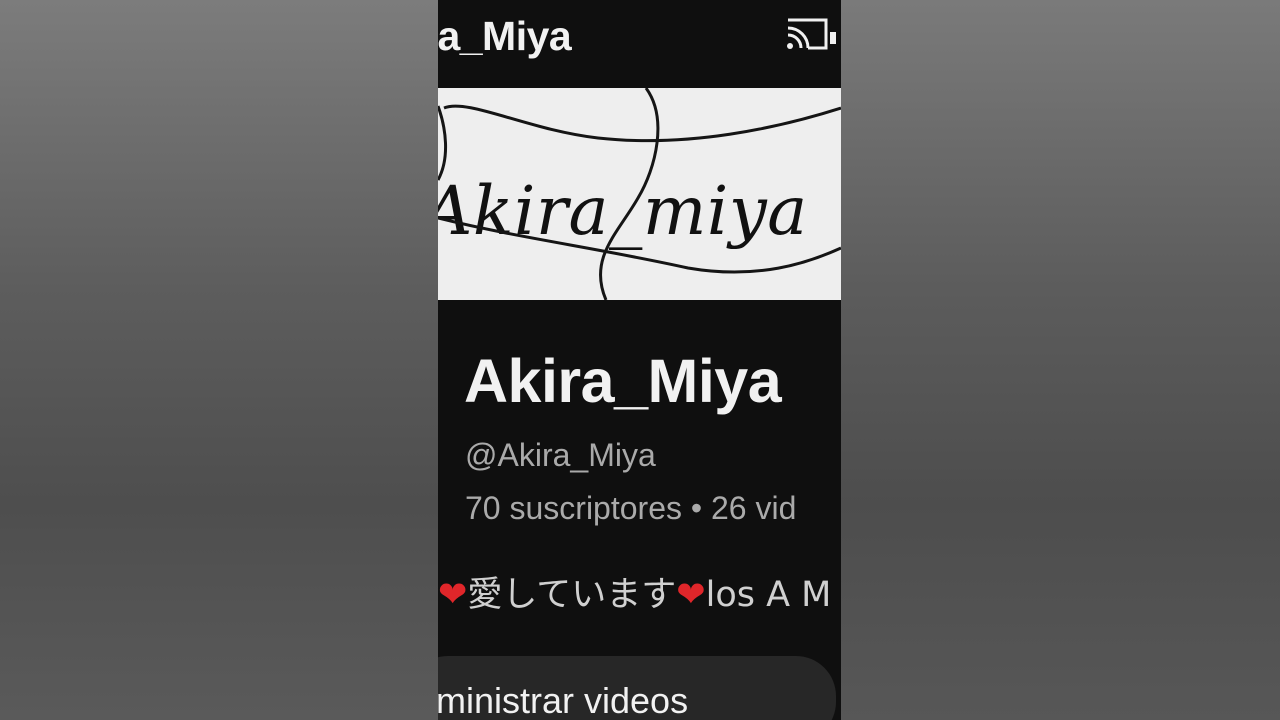  Describe the element at coordinates (639, 42) in the screenshot. I see `top-app-bar: ra_Miya` at that location.